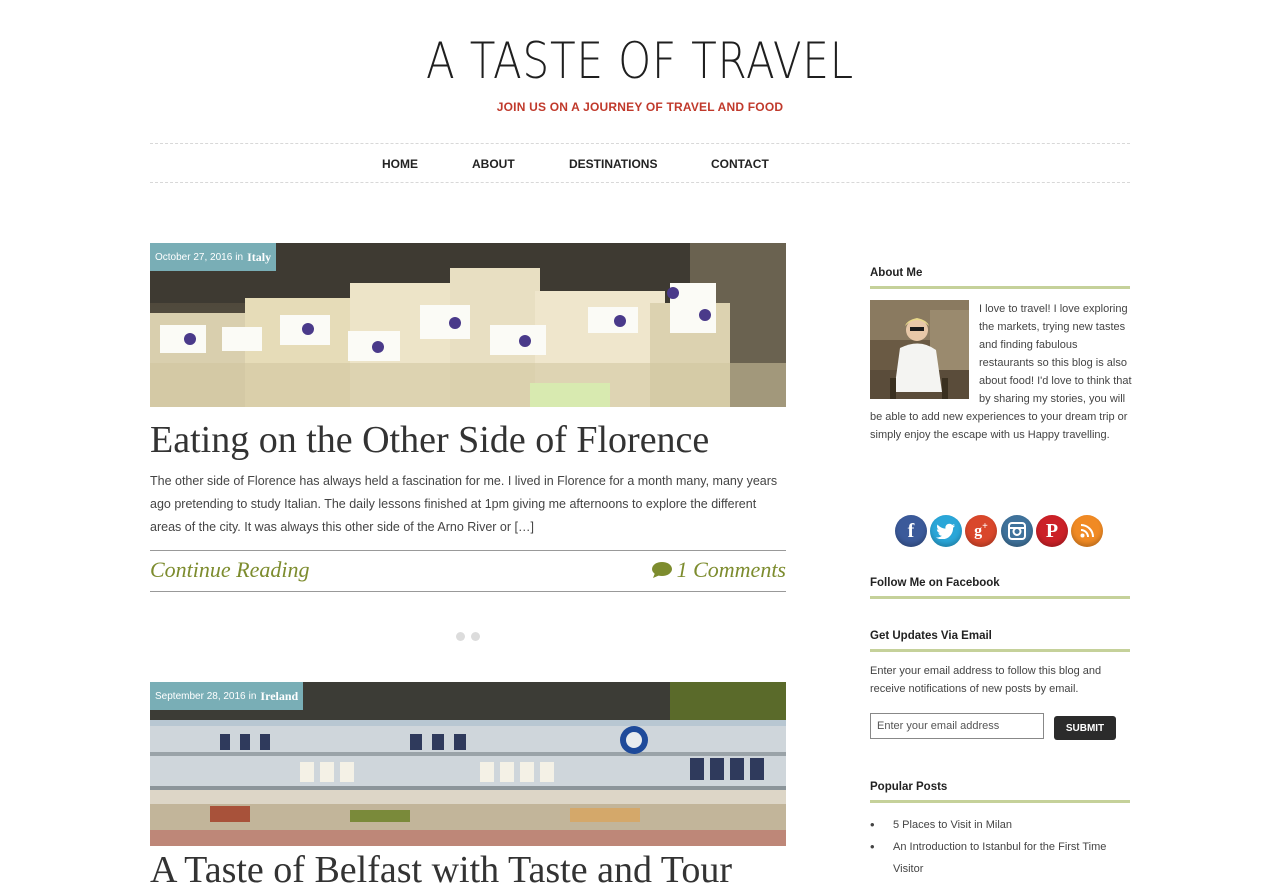 This screenshot has width=1280, height=892. What do you see at coordinates (1085, 728) in the screenshot?
I see `submit-button: SUBMIT` at bounding box center [1085, 728].